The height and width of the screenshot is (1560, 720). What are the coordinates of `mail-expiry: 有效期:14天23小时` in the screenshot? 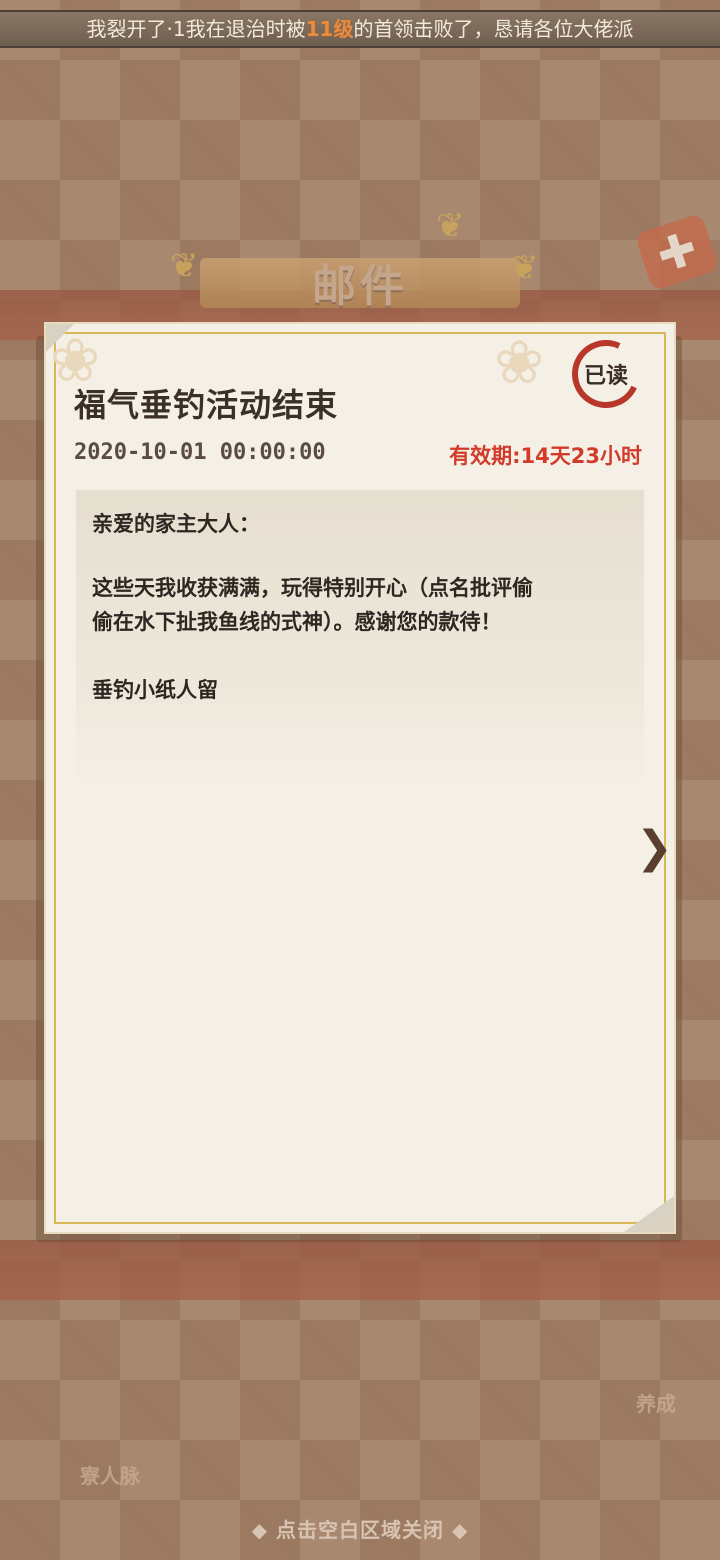 It's located at (545, 456).